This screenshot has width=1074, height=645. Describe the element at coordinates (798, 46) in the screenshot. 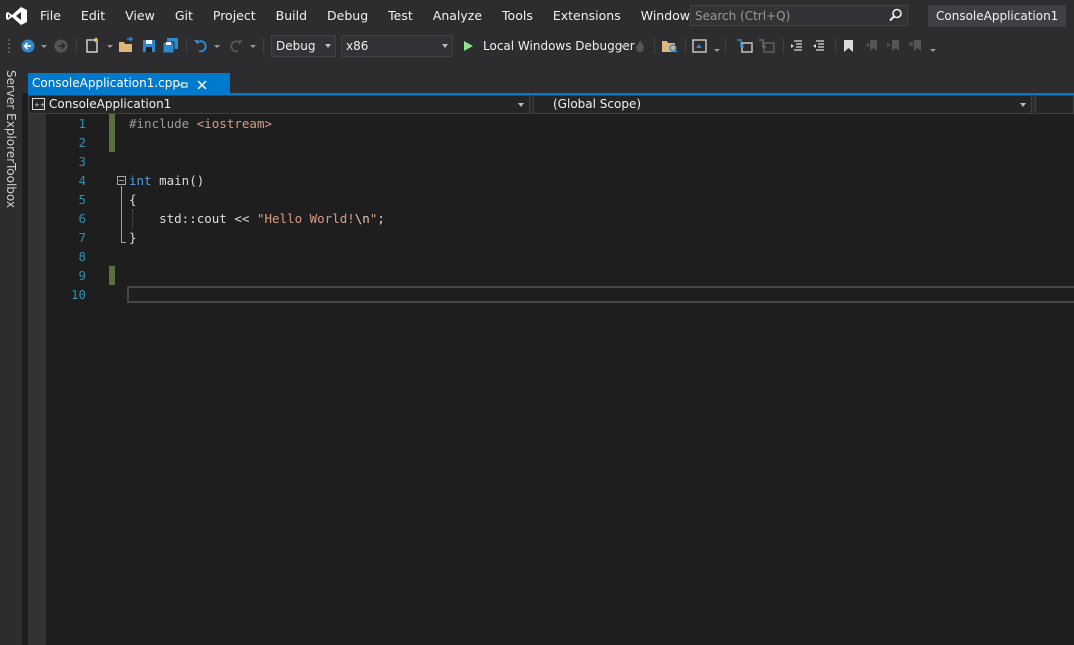

I see `comment-icon` at that location.